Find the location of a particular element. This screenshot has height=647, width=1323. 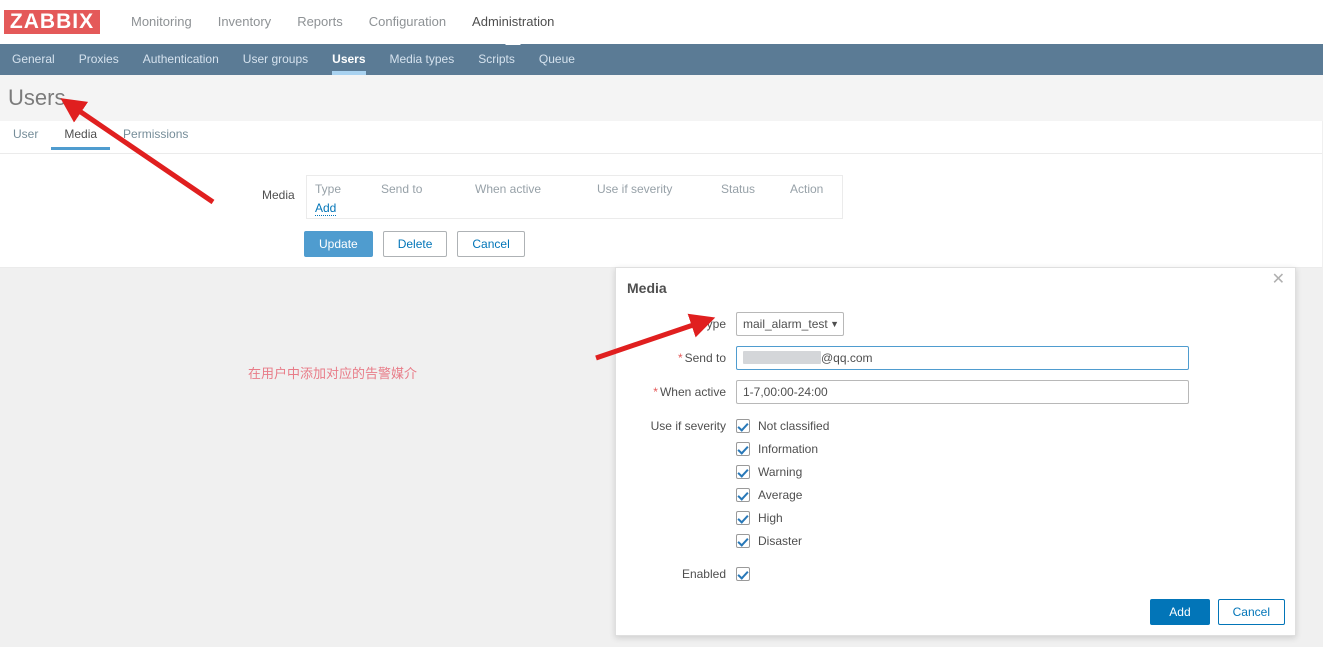

tab-user: User is located at coordinates (25, 135).